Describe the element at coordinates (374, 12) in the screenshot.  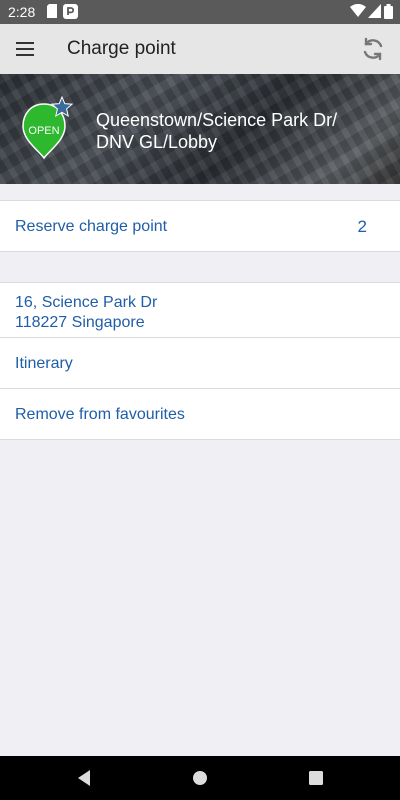
I see `signal-icon` at that location.